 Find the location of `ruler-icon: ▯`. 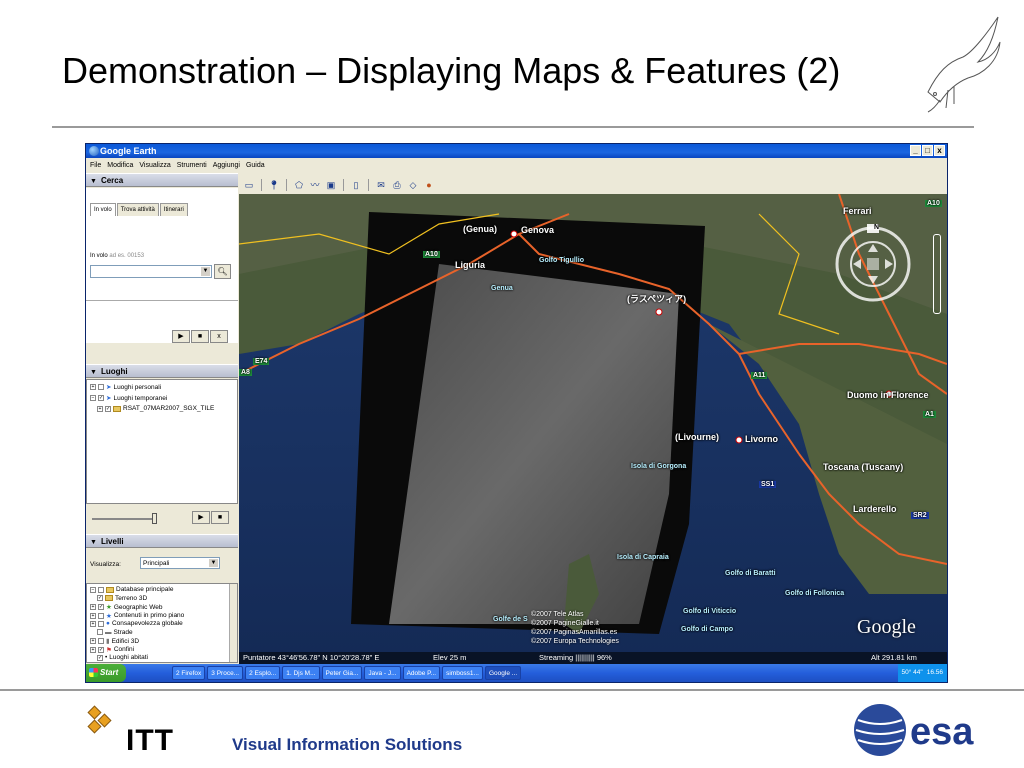

ruler-icon: ▯ is located at coordinates (356, 185).